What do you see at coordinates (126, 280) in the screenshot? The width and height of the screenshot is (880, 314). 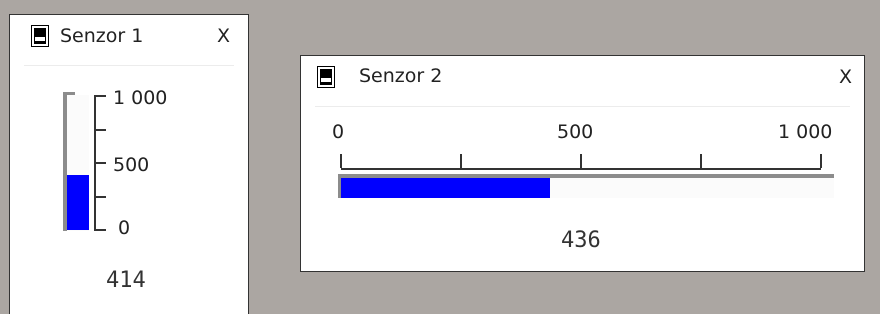 I see `sensor-value: 414` at bounding box center [126, 280].